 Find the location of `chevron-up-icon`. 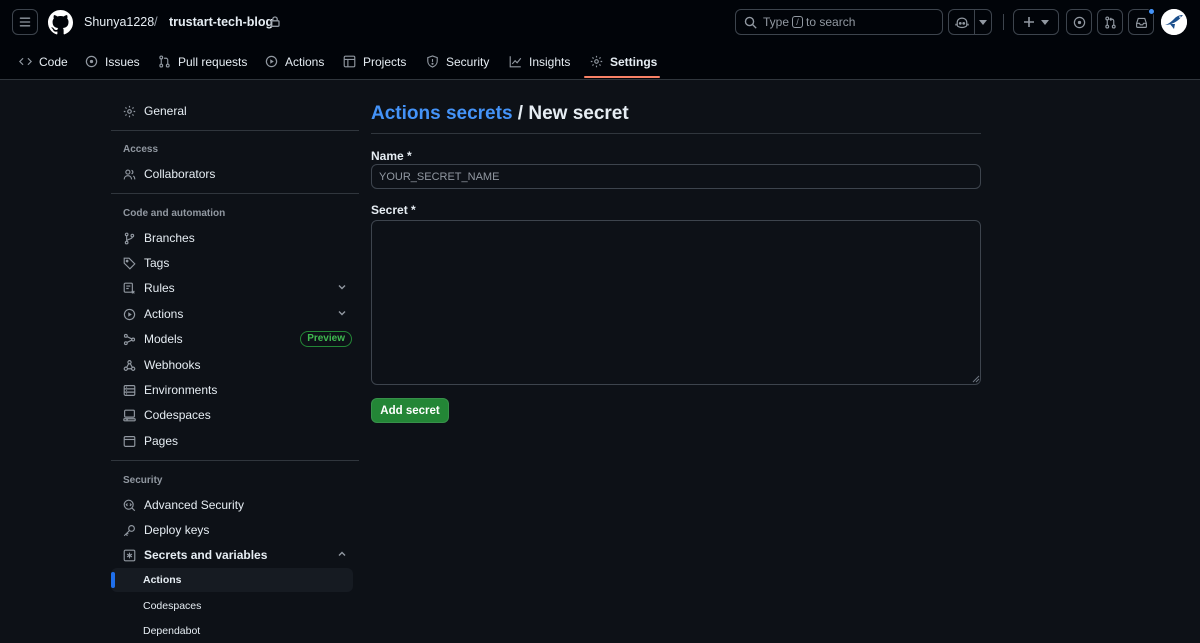

chevron-up-icon is located at coordinates (342, 554).